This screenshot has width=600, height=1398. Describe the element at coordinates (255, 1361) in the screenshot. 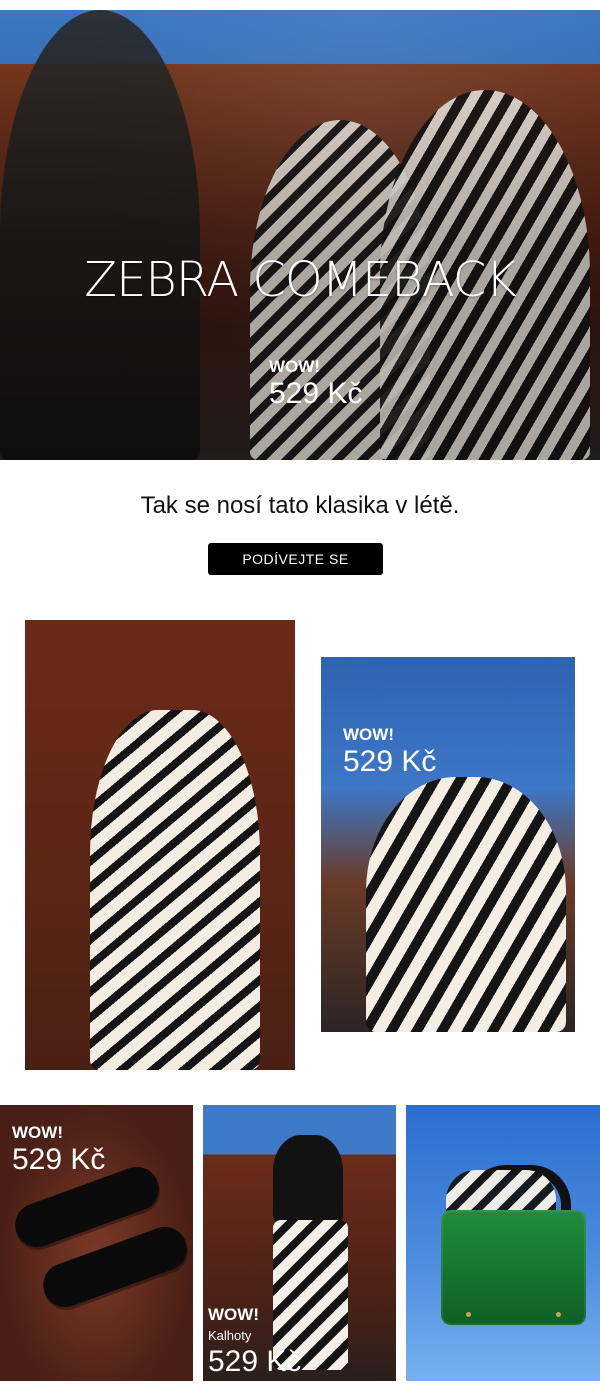

I see `pants-price: 529 Kč` at that location.